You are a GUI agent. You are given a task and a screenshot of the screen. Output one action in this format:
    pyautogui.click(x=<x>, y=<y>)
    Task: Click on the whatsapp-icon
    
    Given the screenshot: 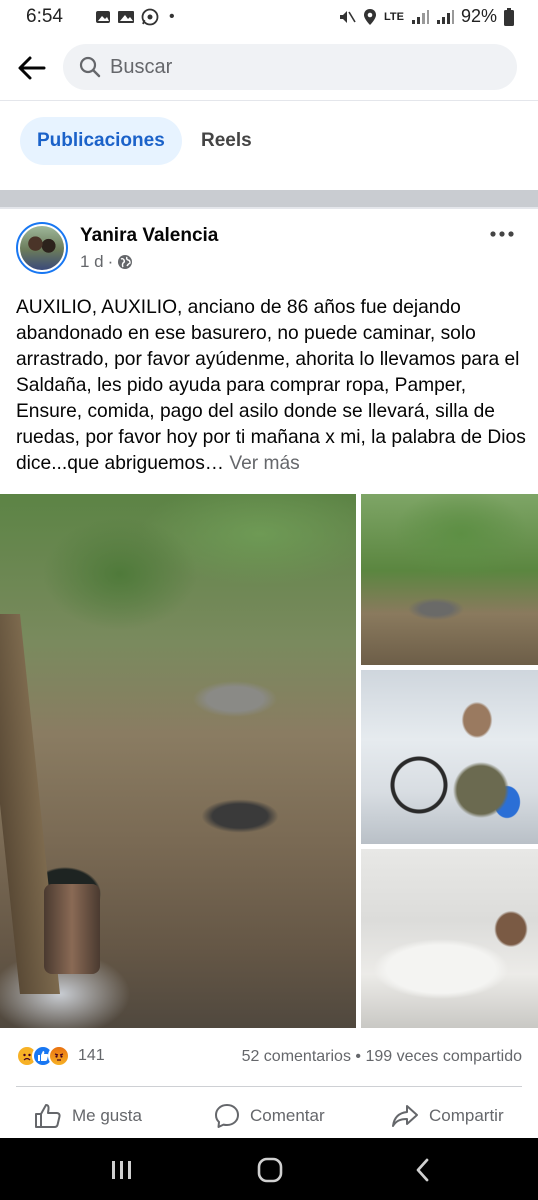 What is the action you would take?
    pyautogui.click(x=150, y=17)
    